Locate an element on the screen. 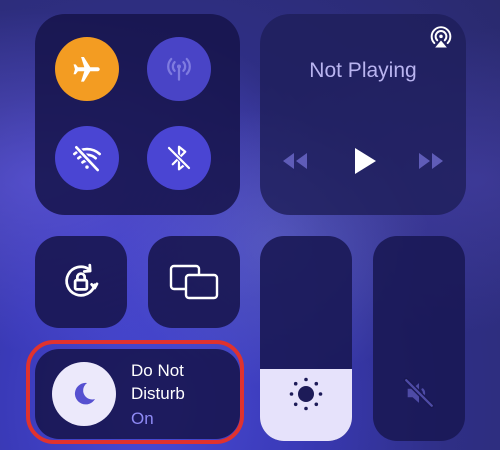  cellular-antenna-icon is located at coordinates (179, 69).